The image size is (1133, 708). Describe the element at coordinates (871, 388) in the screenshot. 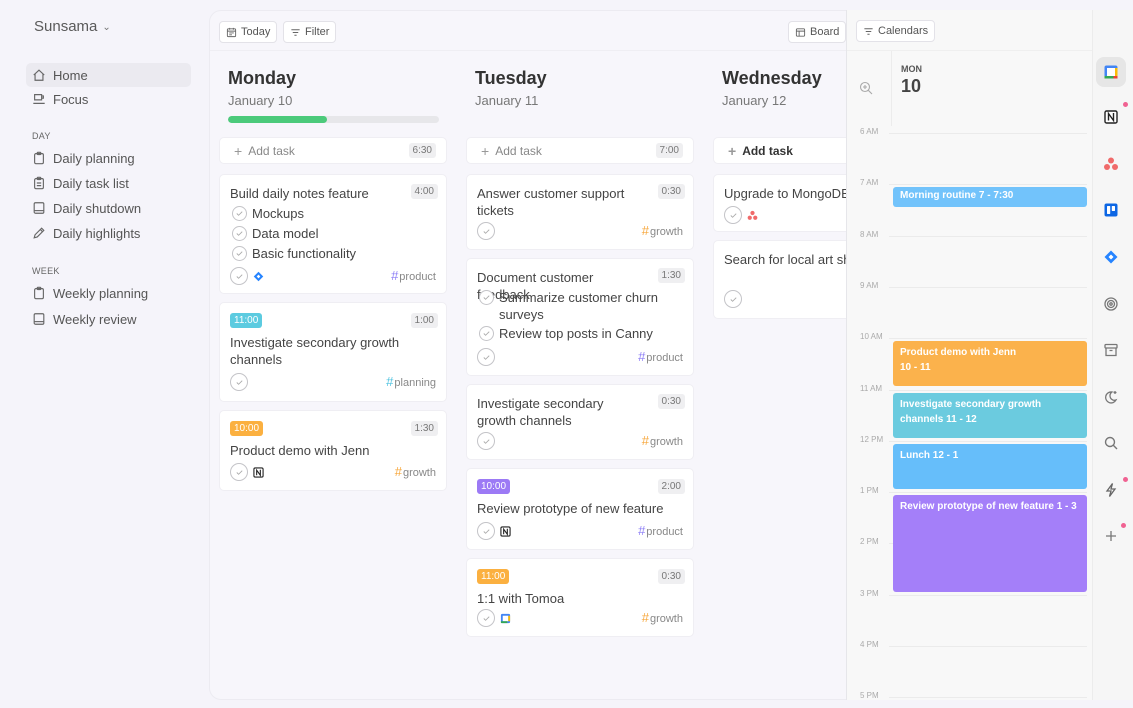

I see `hour-label: 11 AM` at that location.